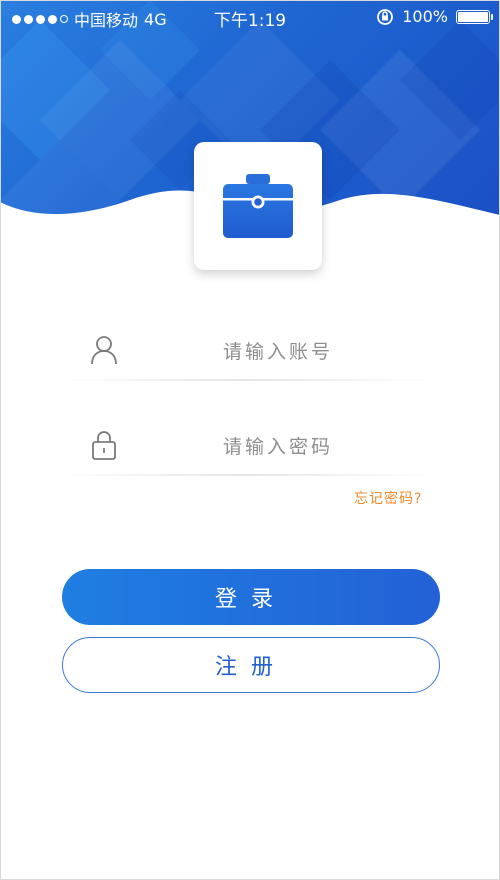 The image size is (500, 880). Describe the element at coordinates (246, 380) in the screenshot. I see `account-underline` at that location.